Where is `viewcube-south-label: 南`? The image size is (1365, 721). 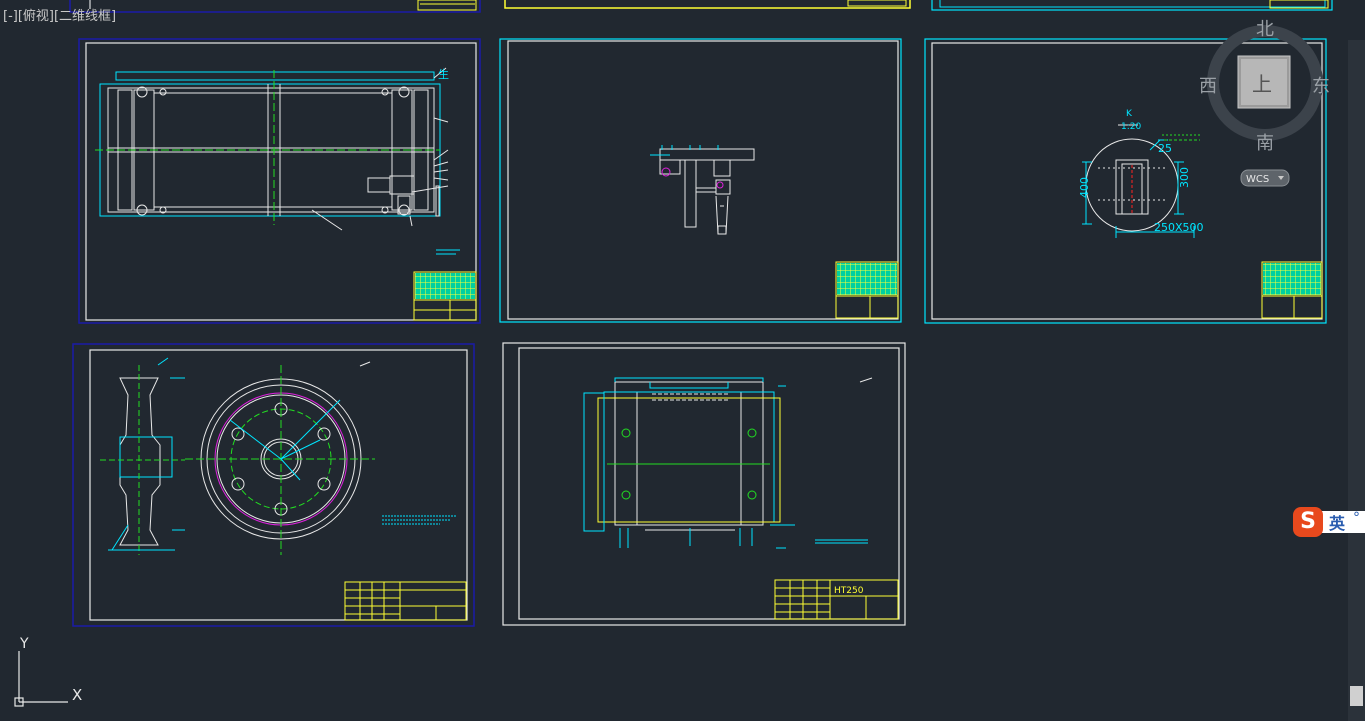
viewcube-south-label: 南 is located at coordinates (1265, 142).